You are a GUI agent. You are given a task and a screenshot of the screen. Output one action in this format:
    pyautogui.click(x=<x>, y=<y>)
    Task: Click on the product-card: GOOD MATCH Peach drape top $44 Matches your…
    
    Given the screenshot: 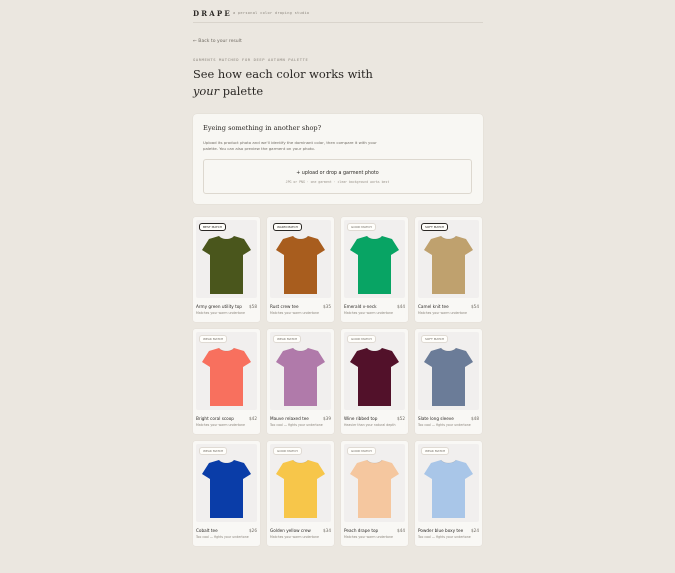 What is the action you would take?
    pyautogui.click(x=374, y=493)
    